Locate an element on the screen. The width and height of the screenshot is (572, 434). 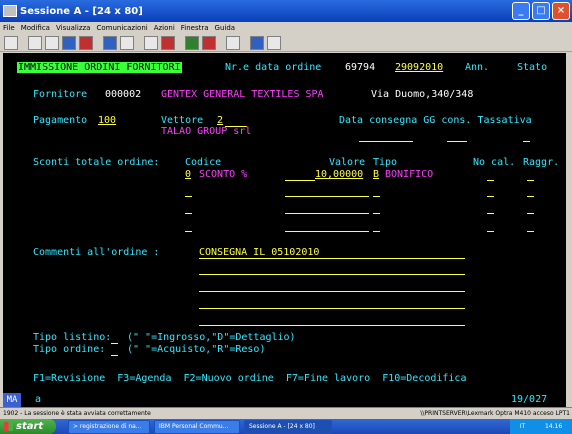
help-icon is located at coordinates (233, 42).